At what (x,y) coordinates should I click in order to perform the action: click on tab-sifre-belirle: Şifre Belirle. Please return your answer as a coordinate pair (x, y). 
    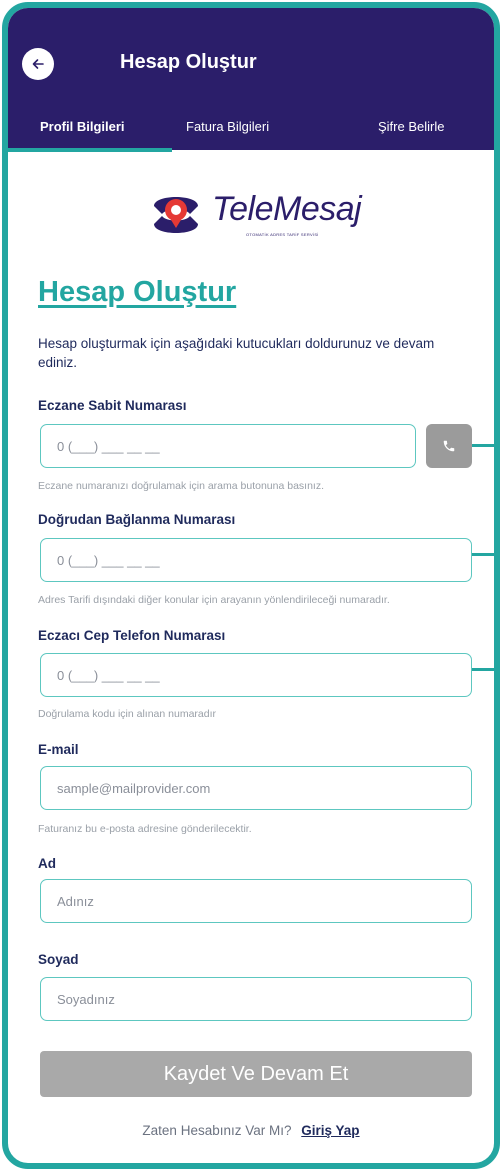
    Looking at the image, I should click on (411, 126).